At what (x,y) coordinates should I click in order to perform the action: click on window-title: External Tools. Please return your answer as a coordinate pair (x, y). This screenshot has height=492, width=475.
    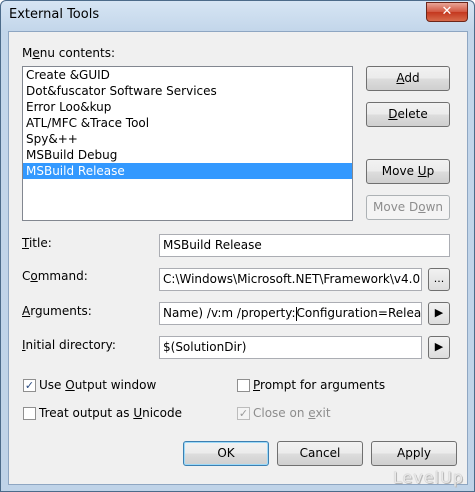
    Looking at the image, I should click on (54, 14).